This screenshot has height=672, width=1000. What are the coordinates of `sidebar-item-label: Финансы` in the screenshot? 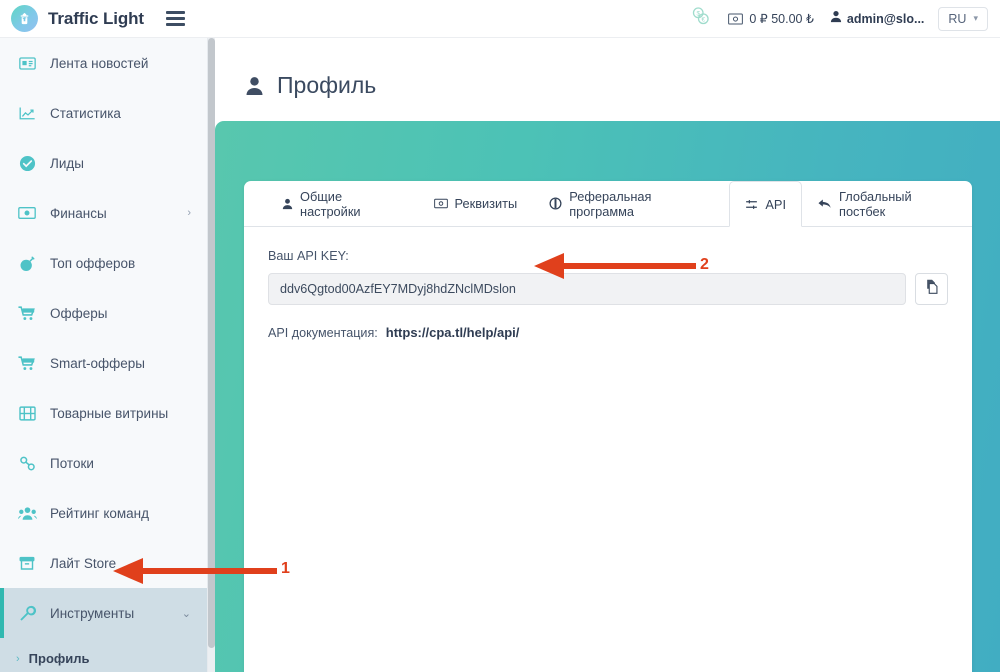 It's located at (78, 213).